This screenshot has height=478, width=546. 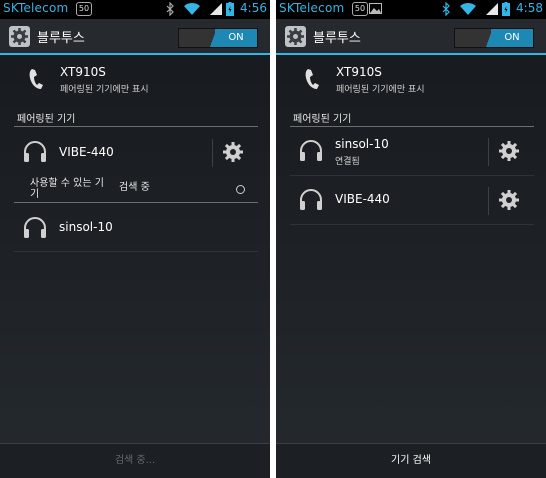 I want to click on available-device-name: sinsol-10, so click(x=86, y=227).